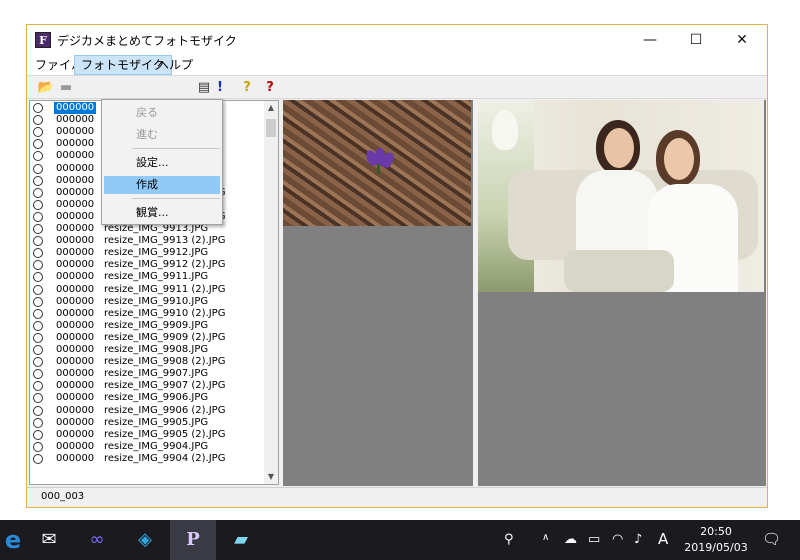 The width and height of the screenshot is (800, 560). I want to click on minimize-button: —, so click(650, 40).